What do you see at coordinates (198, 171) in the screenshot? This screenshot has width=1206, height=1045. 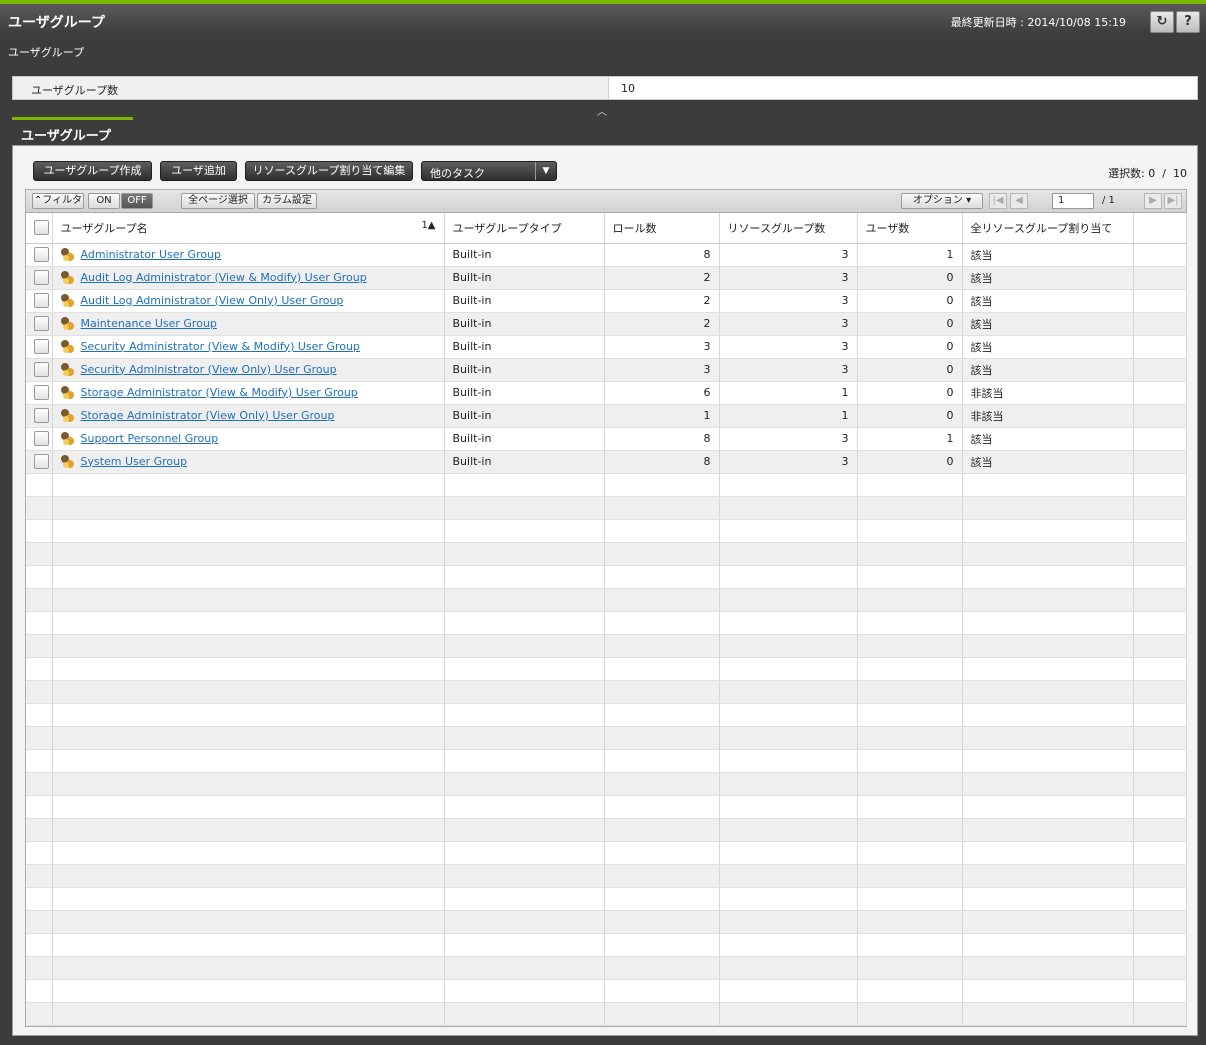 I see `add-user-button: ユーザ追加` at bounding box center [198, 171].